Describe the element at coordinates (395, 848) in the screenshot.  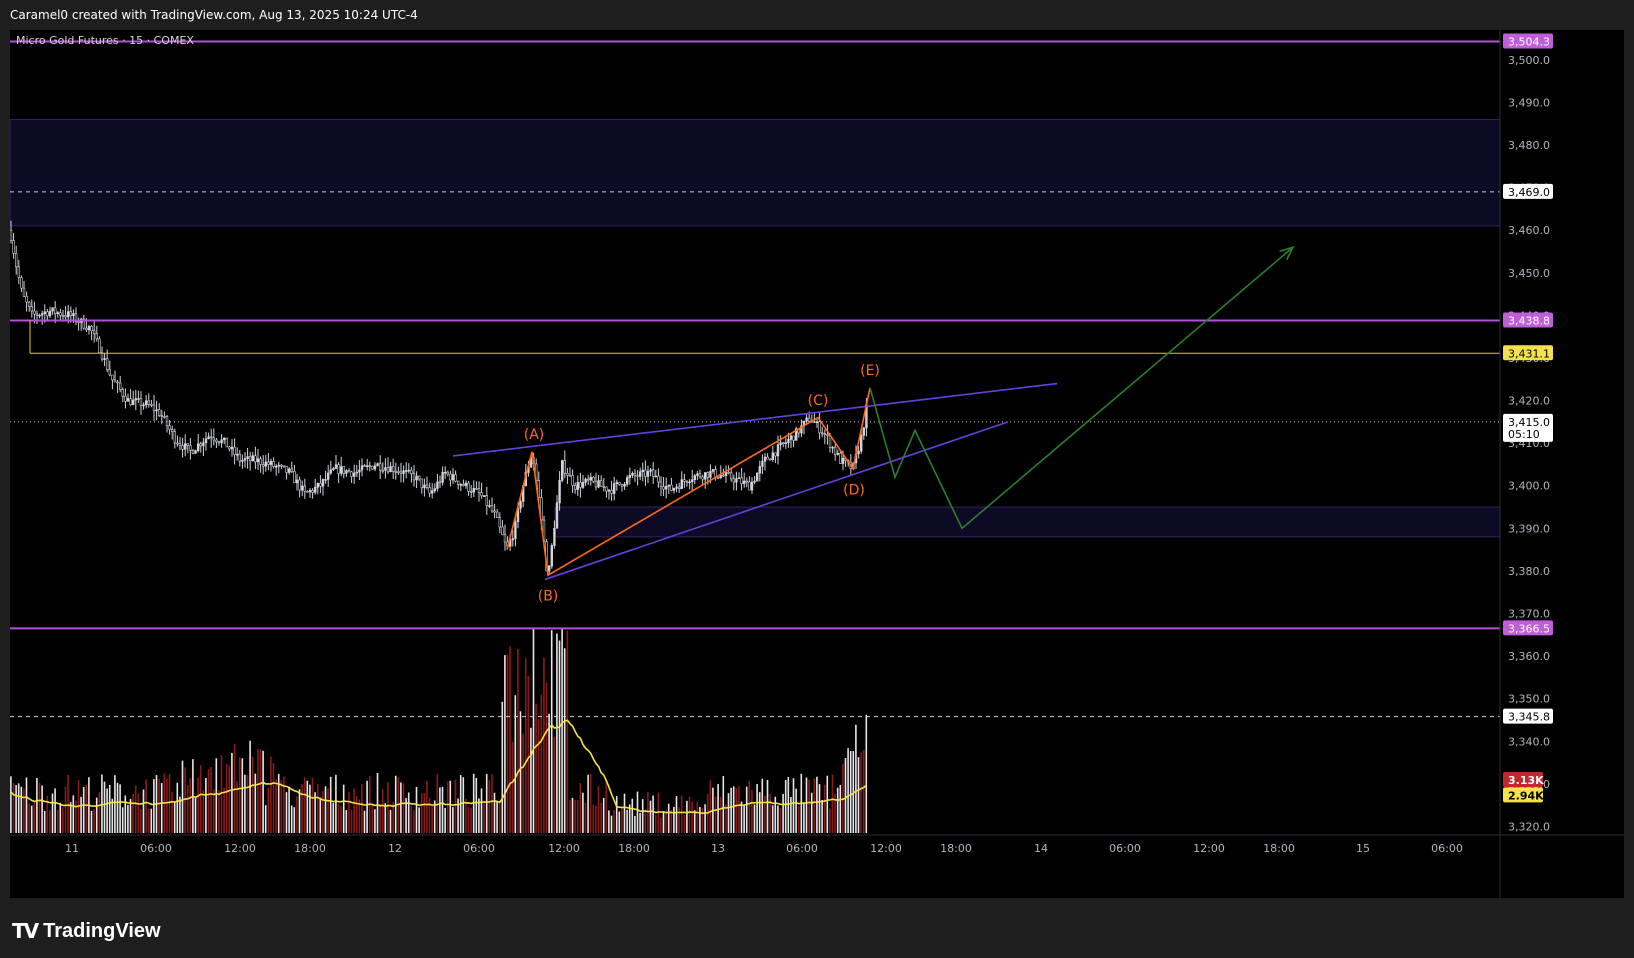
I see `time-tick-label: 12` at that location.